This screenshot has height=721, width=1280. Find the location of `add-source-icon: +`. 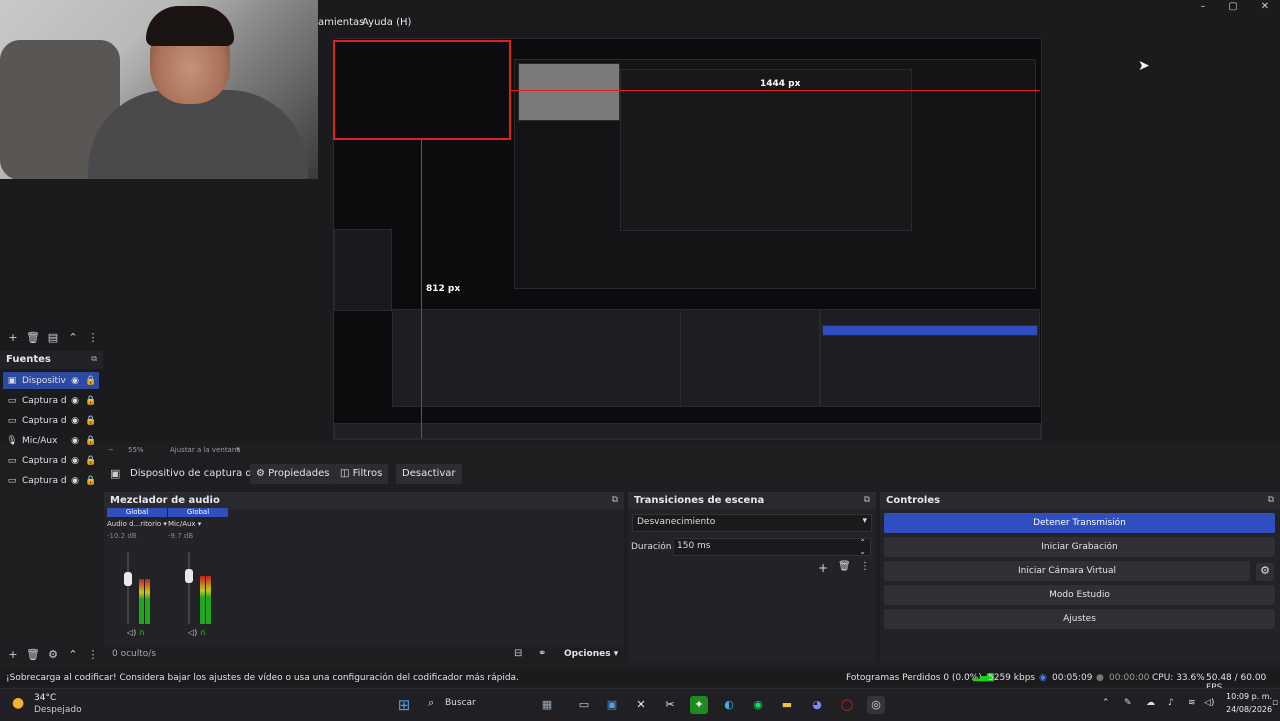

add-source-icon: + is located at coordinates (13, 655).